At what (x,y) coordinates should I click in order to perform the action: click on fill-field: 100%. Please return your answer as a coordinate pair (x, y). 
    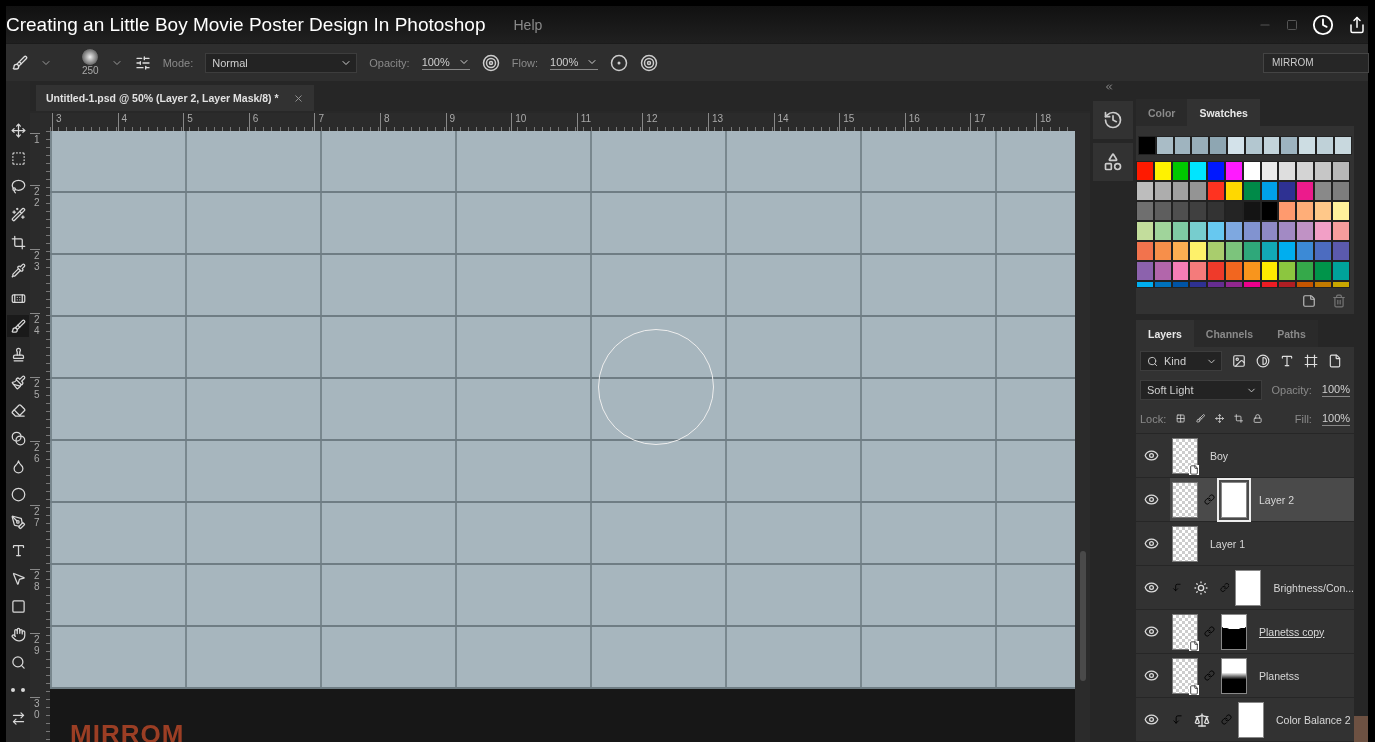
    Looking at the image, I should click on (1336, 418).